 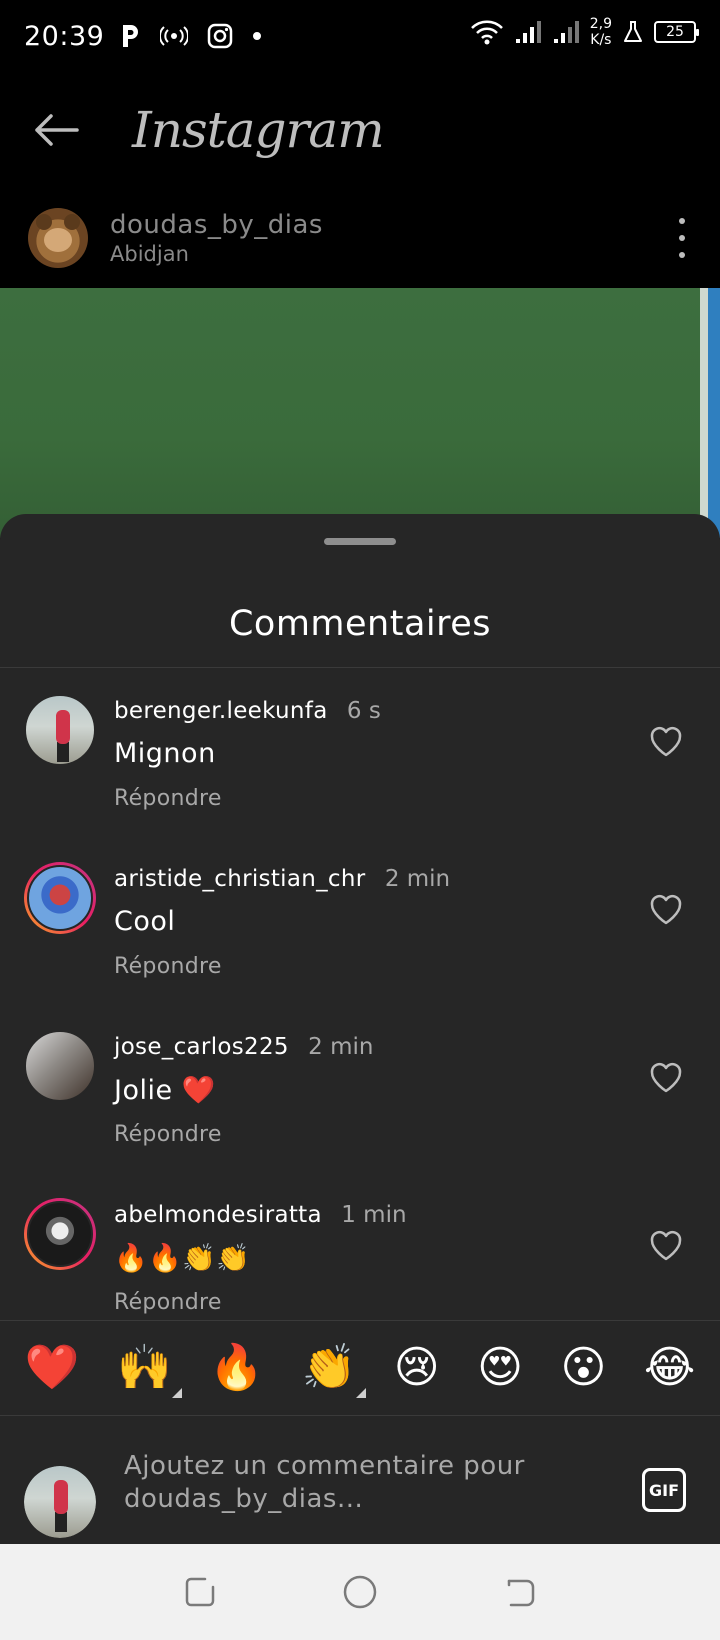 I want to click on emoji-fire: 🔥, so click(x=236, y=1368).